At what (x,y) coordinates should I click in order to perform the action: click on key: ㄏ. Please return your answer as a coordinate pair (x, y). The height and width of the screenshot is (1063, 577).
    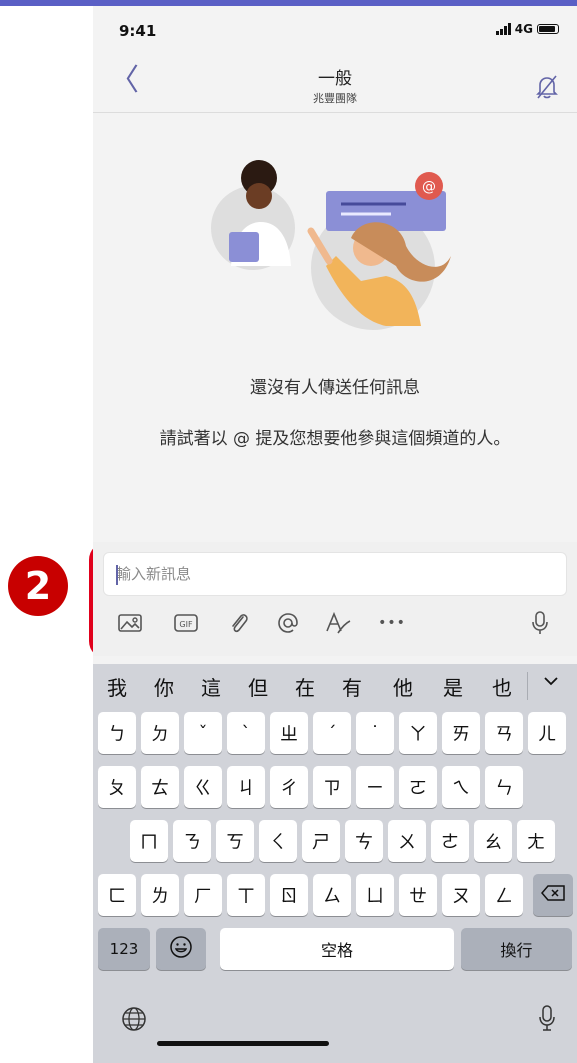
    Looking at the image, I should click on (203, 895).